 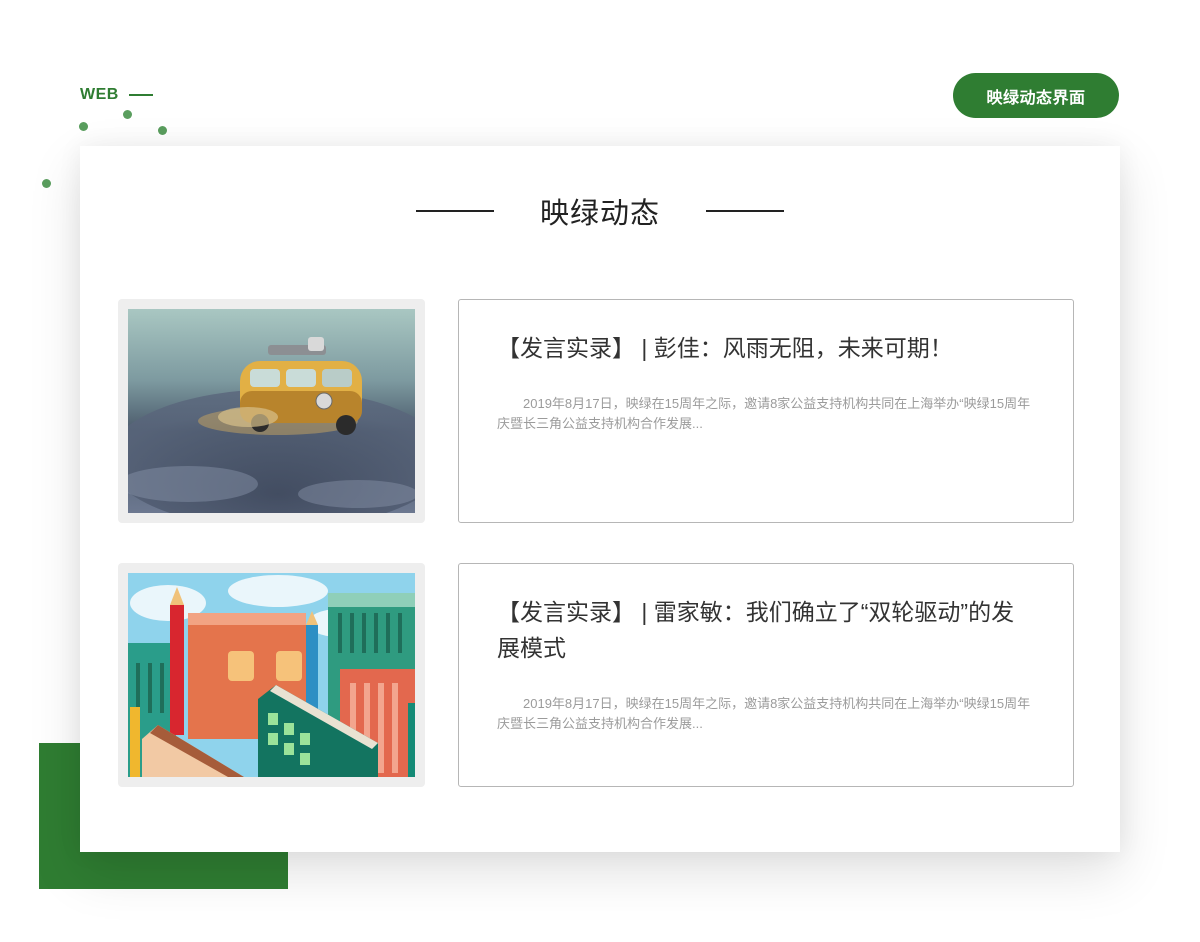 What do you see at coordinates (599, 214) in the screenshot?
I see `section-title: 映绿动态` at bounding box center [599, 214].